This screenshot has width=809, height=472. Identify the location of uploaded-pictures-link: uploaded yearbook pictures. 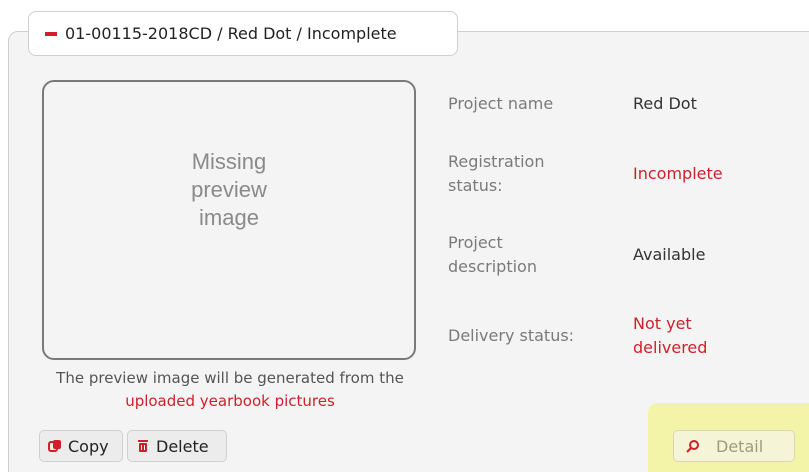
(230, 401).